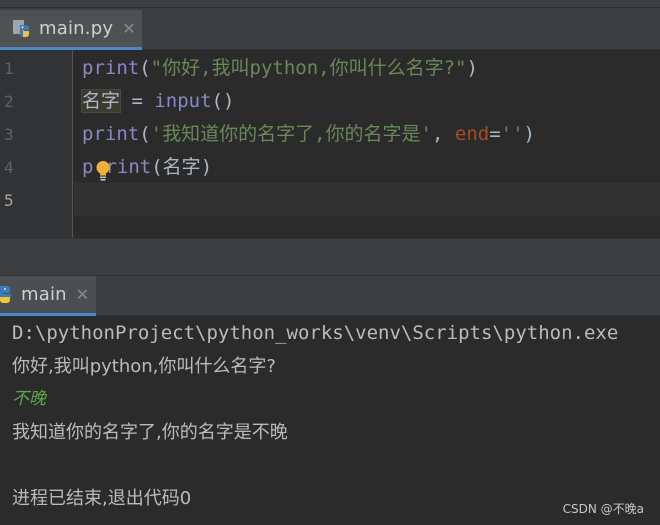 This screenshot has width=660, height=525. I want to click on line-number: 2, so click(9, 101).